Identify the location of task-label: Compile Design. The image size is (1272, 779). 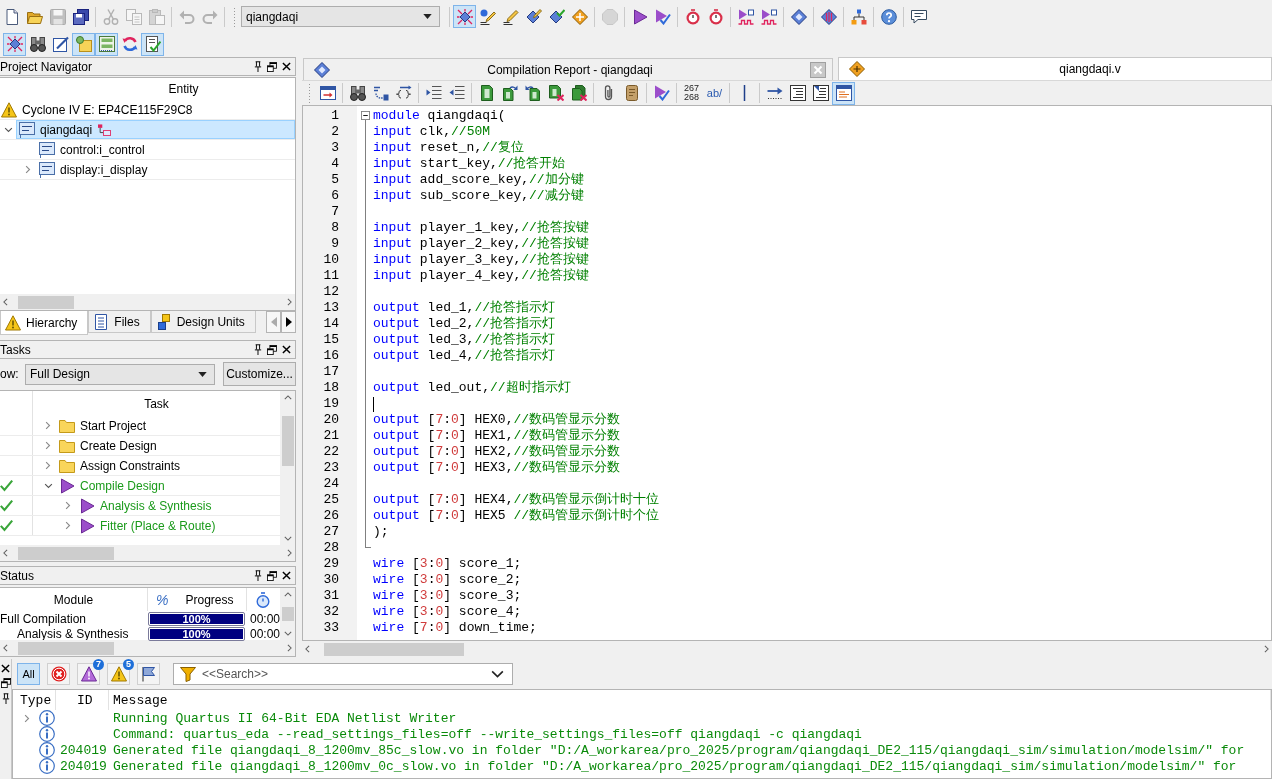
(122, 485).